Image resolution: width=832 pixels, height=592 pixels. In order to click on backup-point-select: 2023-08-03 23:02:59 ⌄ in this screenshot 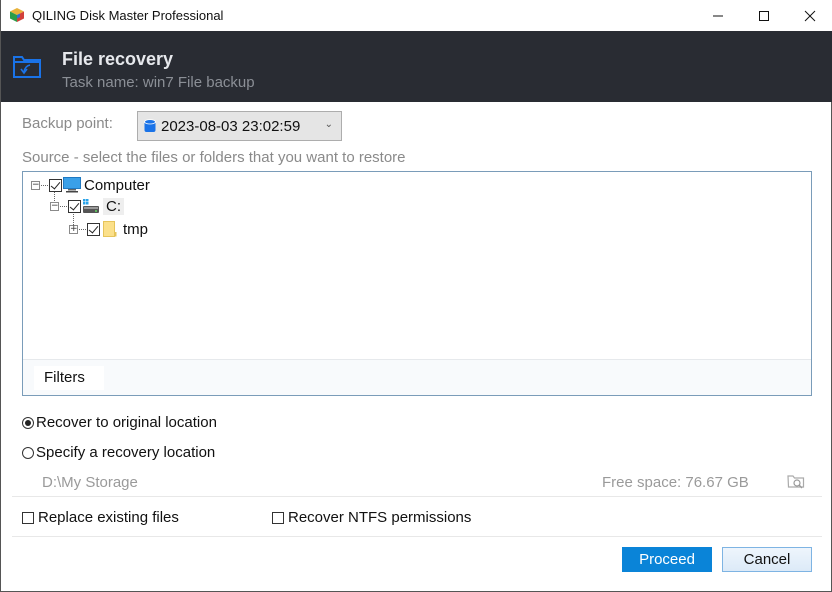, I will do `click(239, 126)`.